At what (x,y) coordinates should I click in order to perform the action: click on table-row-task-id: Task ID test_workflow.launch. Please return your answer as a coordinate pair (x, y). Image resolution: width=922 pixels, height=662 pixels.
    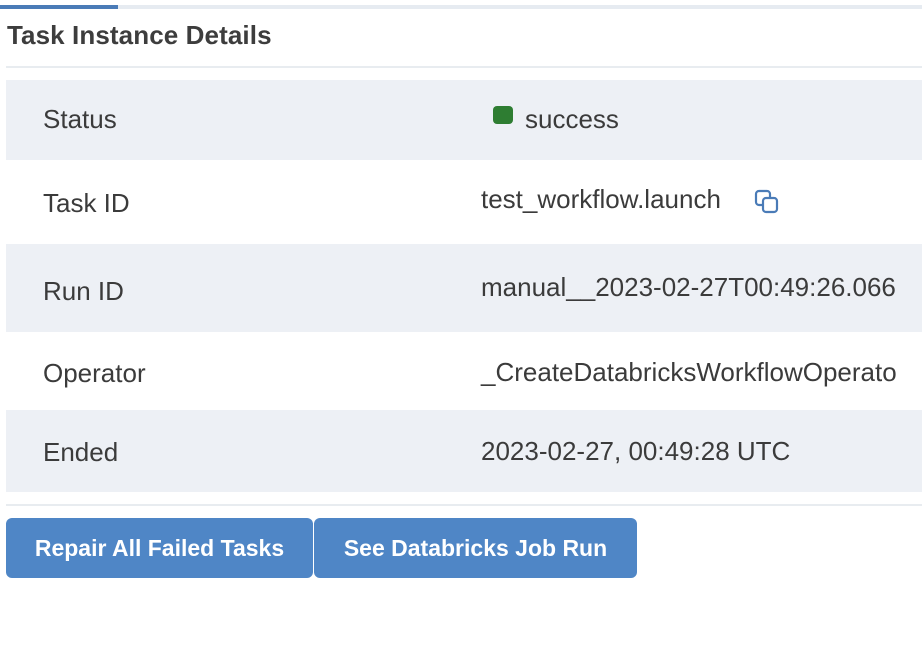
    Looking at the image, I should click on (464, 202).